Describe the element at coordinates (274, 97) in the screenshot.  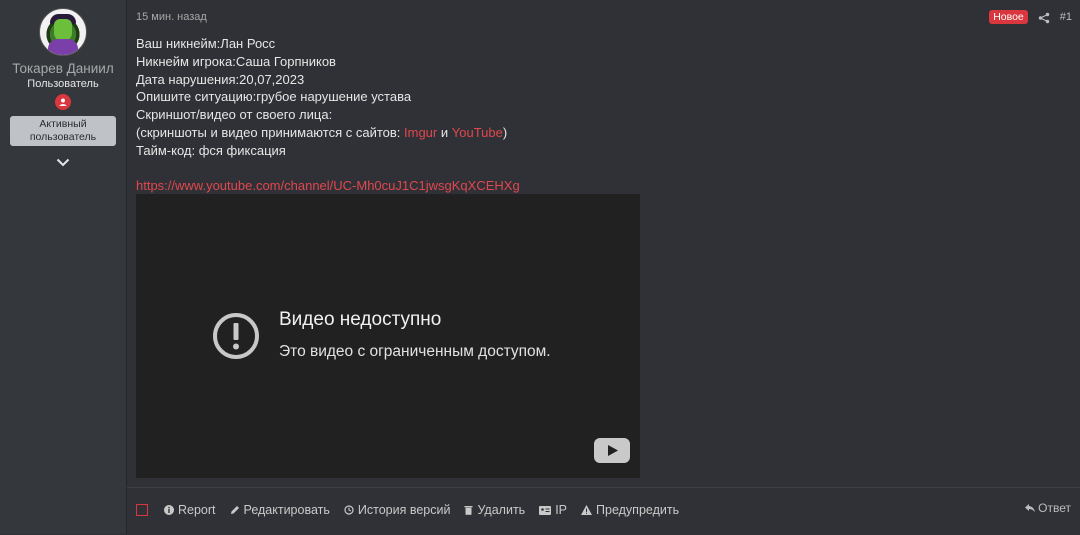
I see `post-line: Опишите ситуацию:грубое нарушение устава` at that location.